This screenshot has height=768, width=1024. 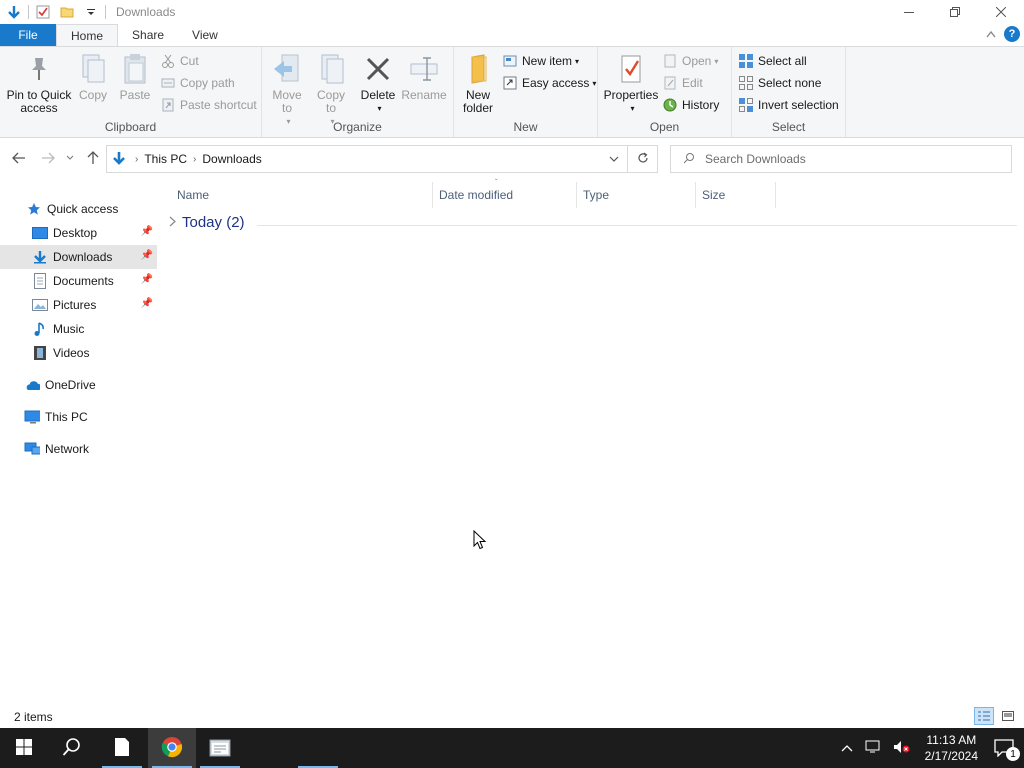 What do you see at coordinates (78, 257) in the screenshot?
I see `nav-item-downloads: Downloads 📌` at bounding box center [78, 257].